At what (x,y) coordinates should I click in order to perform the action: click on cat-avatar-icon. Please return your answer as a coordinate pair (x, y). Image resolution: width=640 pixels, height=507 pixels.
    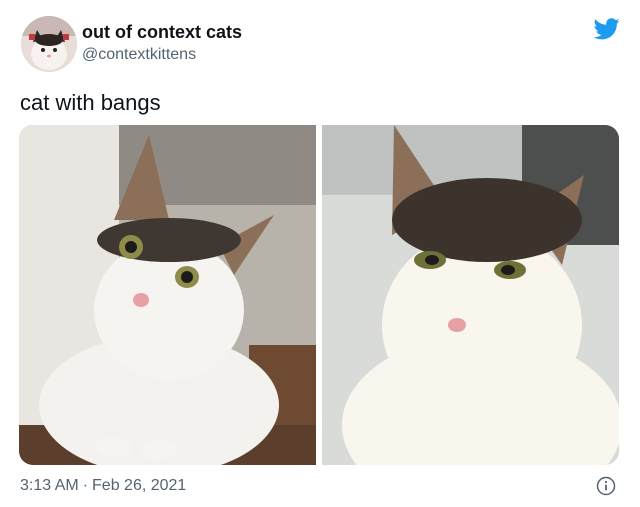
    Looking at the image, I should click on (49, 44).